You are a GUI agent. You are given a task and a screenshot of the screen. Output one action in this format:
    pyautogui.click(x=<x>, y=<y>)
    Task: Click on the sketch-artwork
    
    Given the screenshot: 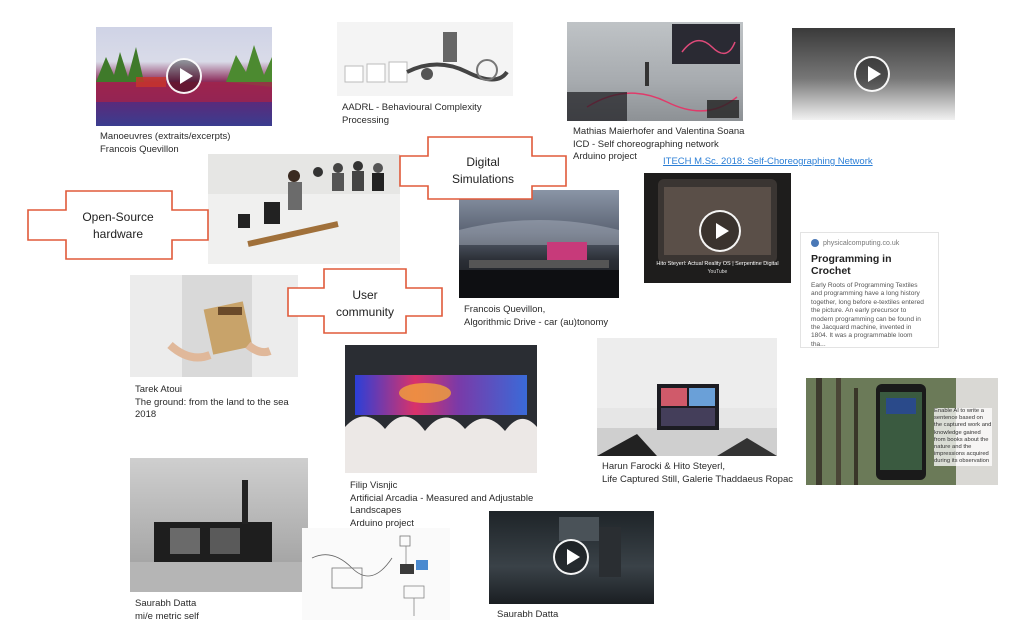 What is the action you would take?
    pyautogui.click(x=369, y=575)
    